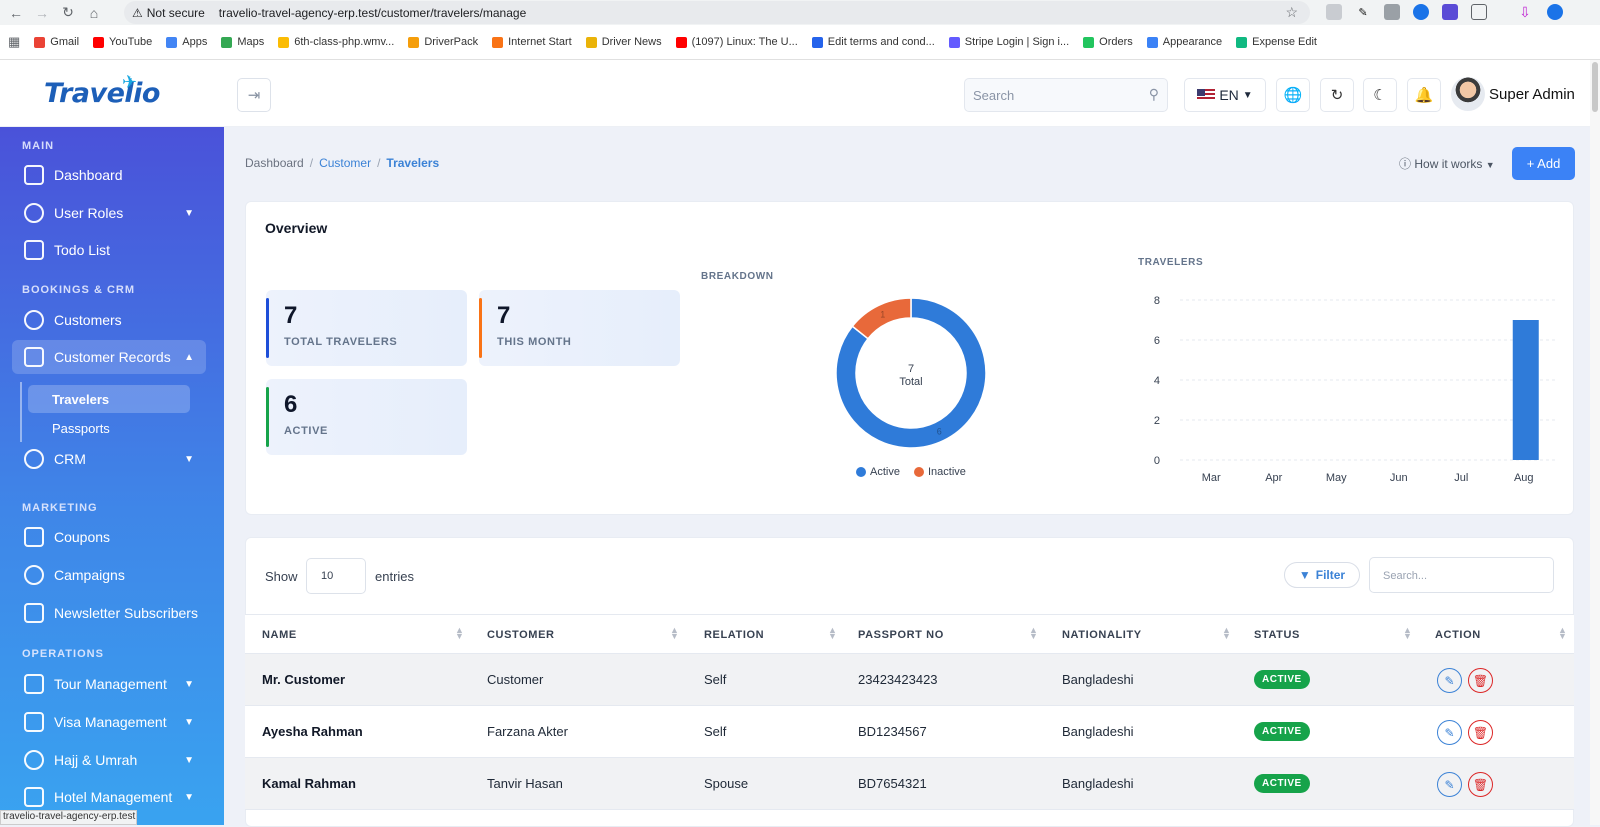  Describe the element at coordinates (1525, 12) in the screenshot. I see `download-icon: ⇩` at that location.